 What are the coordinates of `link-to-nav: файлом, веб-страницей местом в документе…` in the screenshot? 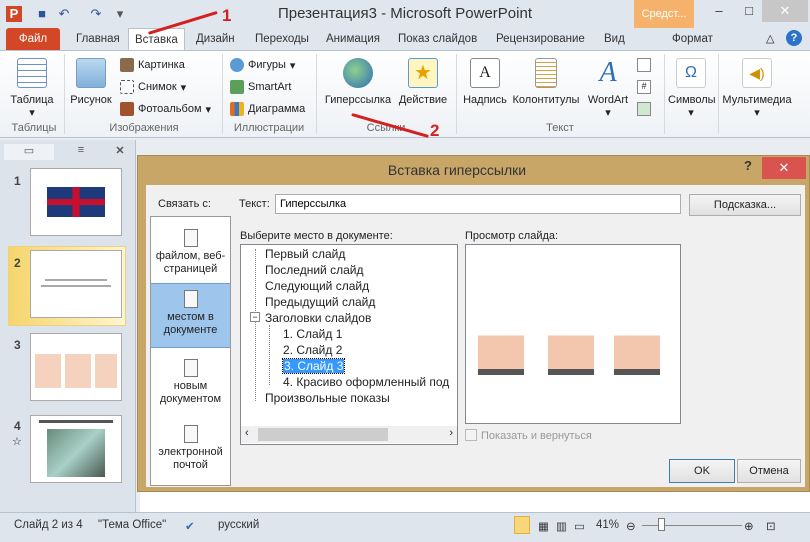 It's located at (190, 351).